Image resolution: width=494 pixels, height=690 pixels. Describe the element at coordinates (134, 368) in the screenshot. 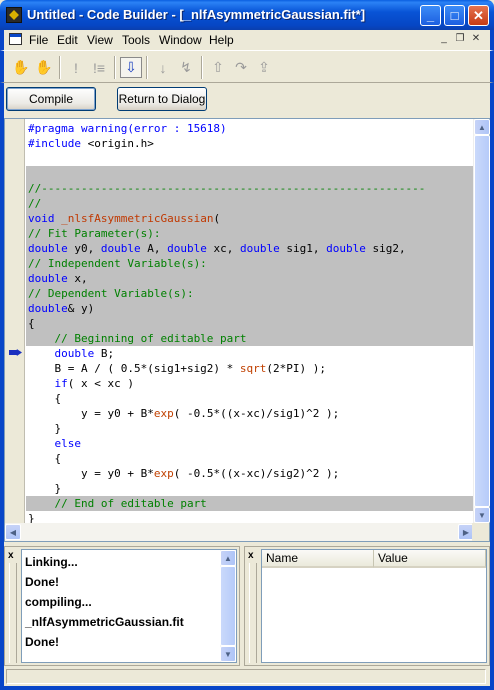

I see `code-token: B = A / ( 0.5*(sig1+sig2) *` at that location.